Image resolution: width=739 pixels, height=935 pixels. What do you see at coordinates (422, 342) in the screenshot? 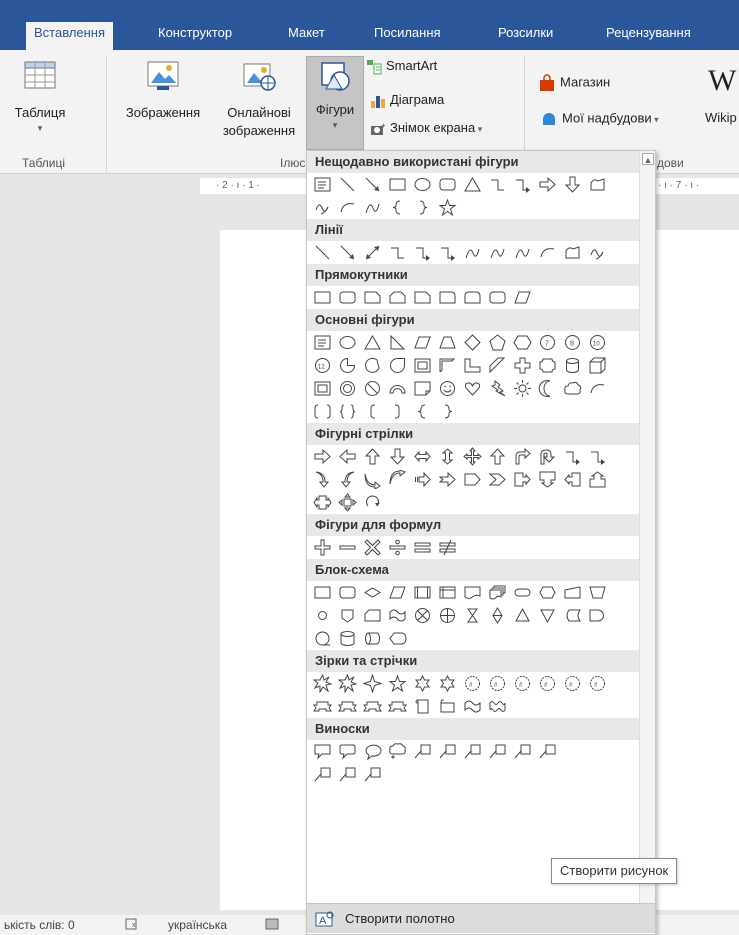
I see `shape-parallelogram-icon` at bounding box center [422, 342].